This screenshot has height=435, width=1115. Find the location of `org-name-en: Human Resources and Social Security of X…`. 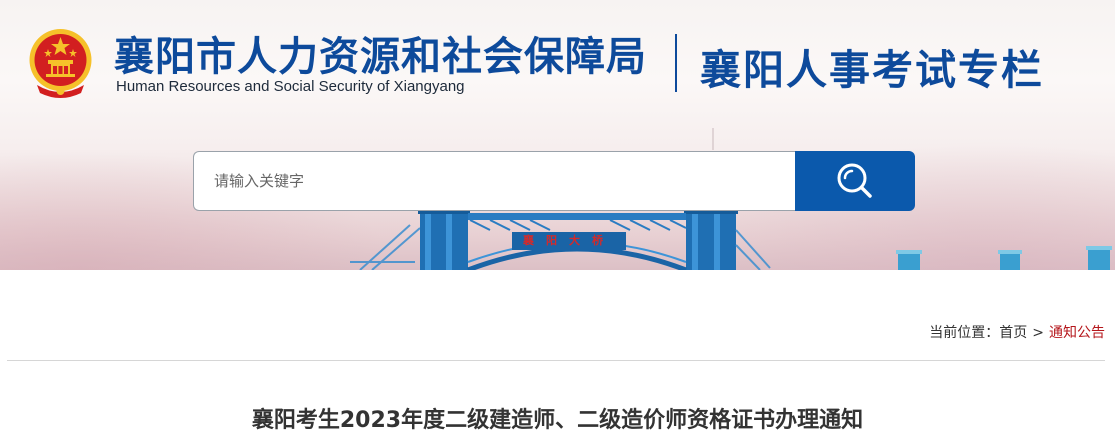

org-name-en: Human Resources and Social Security of X… is located at coordinates (290, 86).